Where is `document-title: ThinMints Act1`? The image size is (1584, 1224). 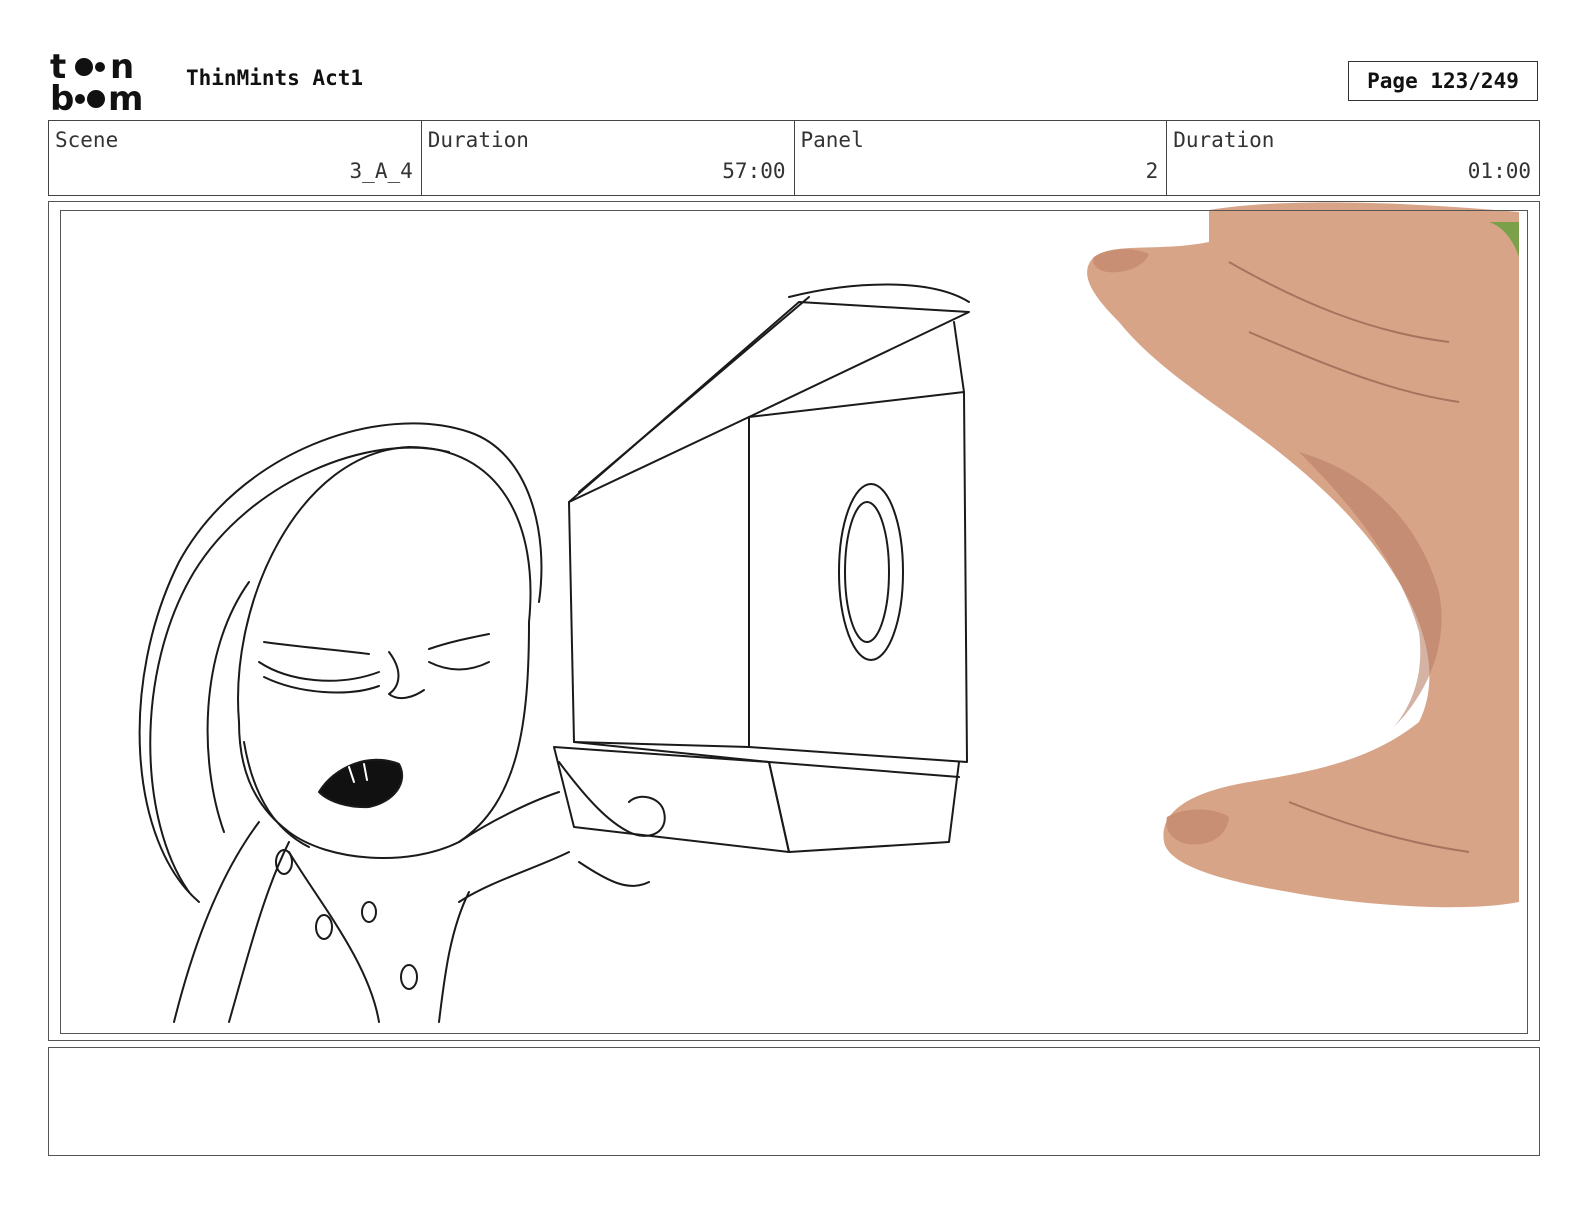
document-title: ThinMints Act1 is located at coordinates (275, 78).